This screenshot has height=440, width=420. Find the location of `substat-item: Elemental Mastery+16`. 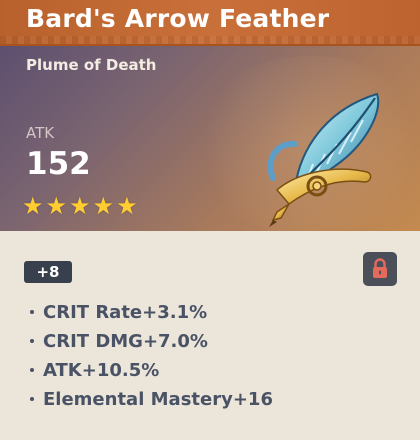

substat-item: Elemental Mastery+16 is located at coordinates (150, 399).